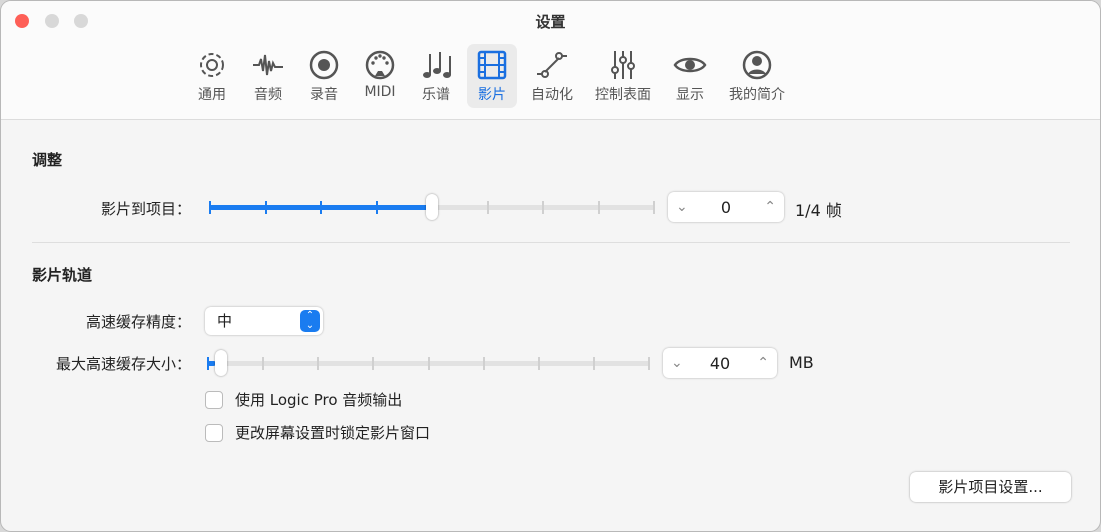 The width and height of the screenshot is (1101, 532). What do you see at coordinates (212, 65) in the screenshot?
I see `gear-icon` at bounding box center [212, 65].